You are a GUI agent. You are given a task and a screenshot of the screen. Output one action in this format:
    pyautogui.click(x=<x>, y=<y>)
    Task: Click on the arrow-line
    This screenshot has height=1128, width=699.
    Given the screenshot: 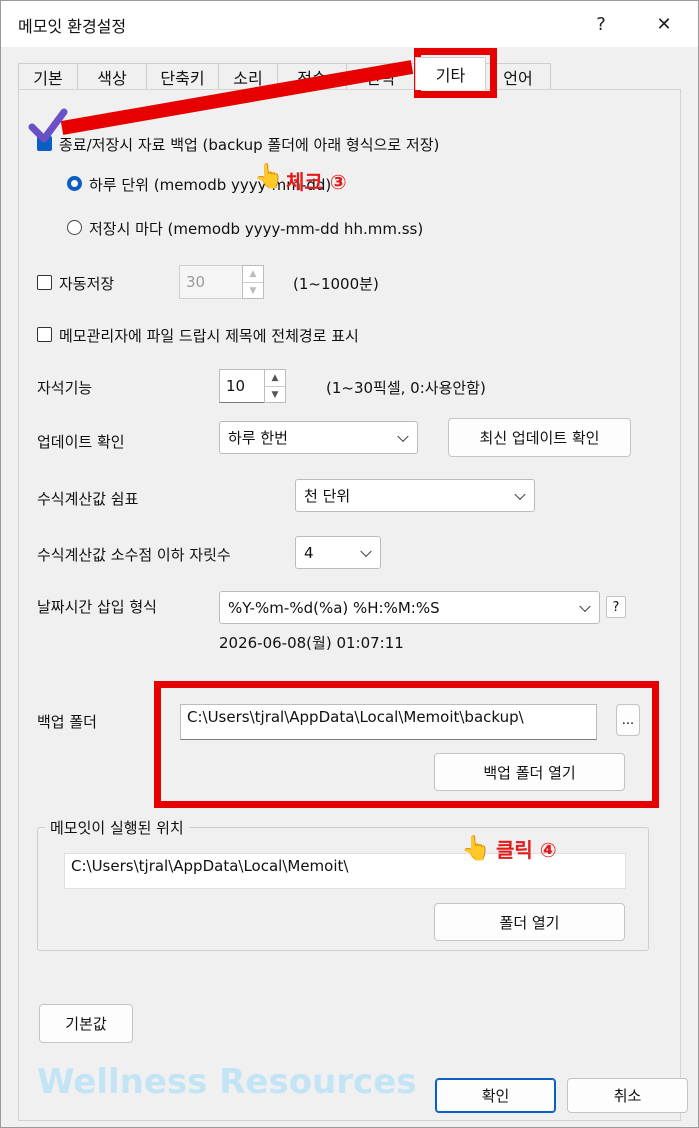 What is the action you would take?
    pyautogui.click(x=237, y=97)
    